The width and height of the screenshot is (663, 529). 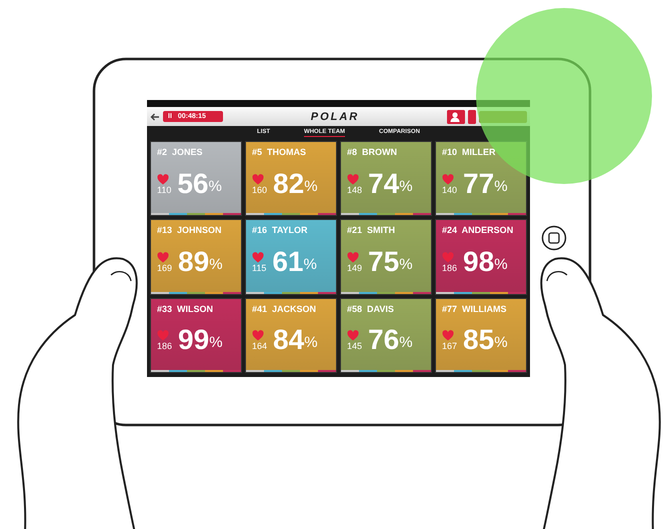 I want to click on player-name: #58 DAVIS, so click(x=371, y=309).